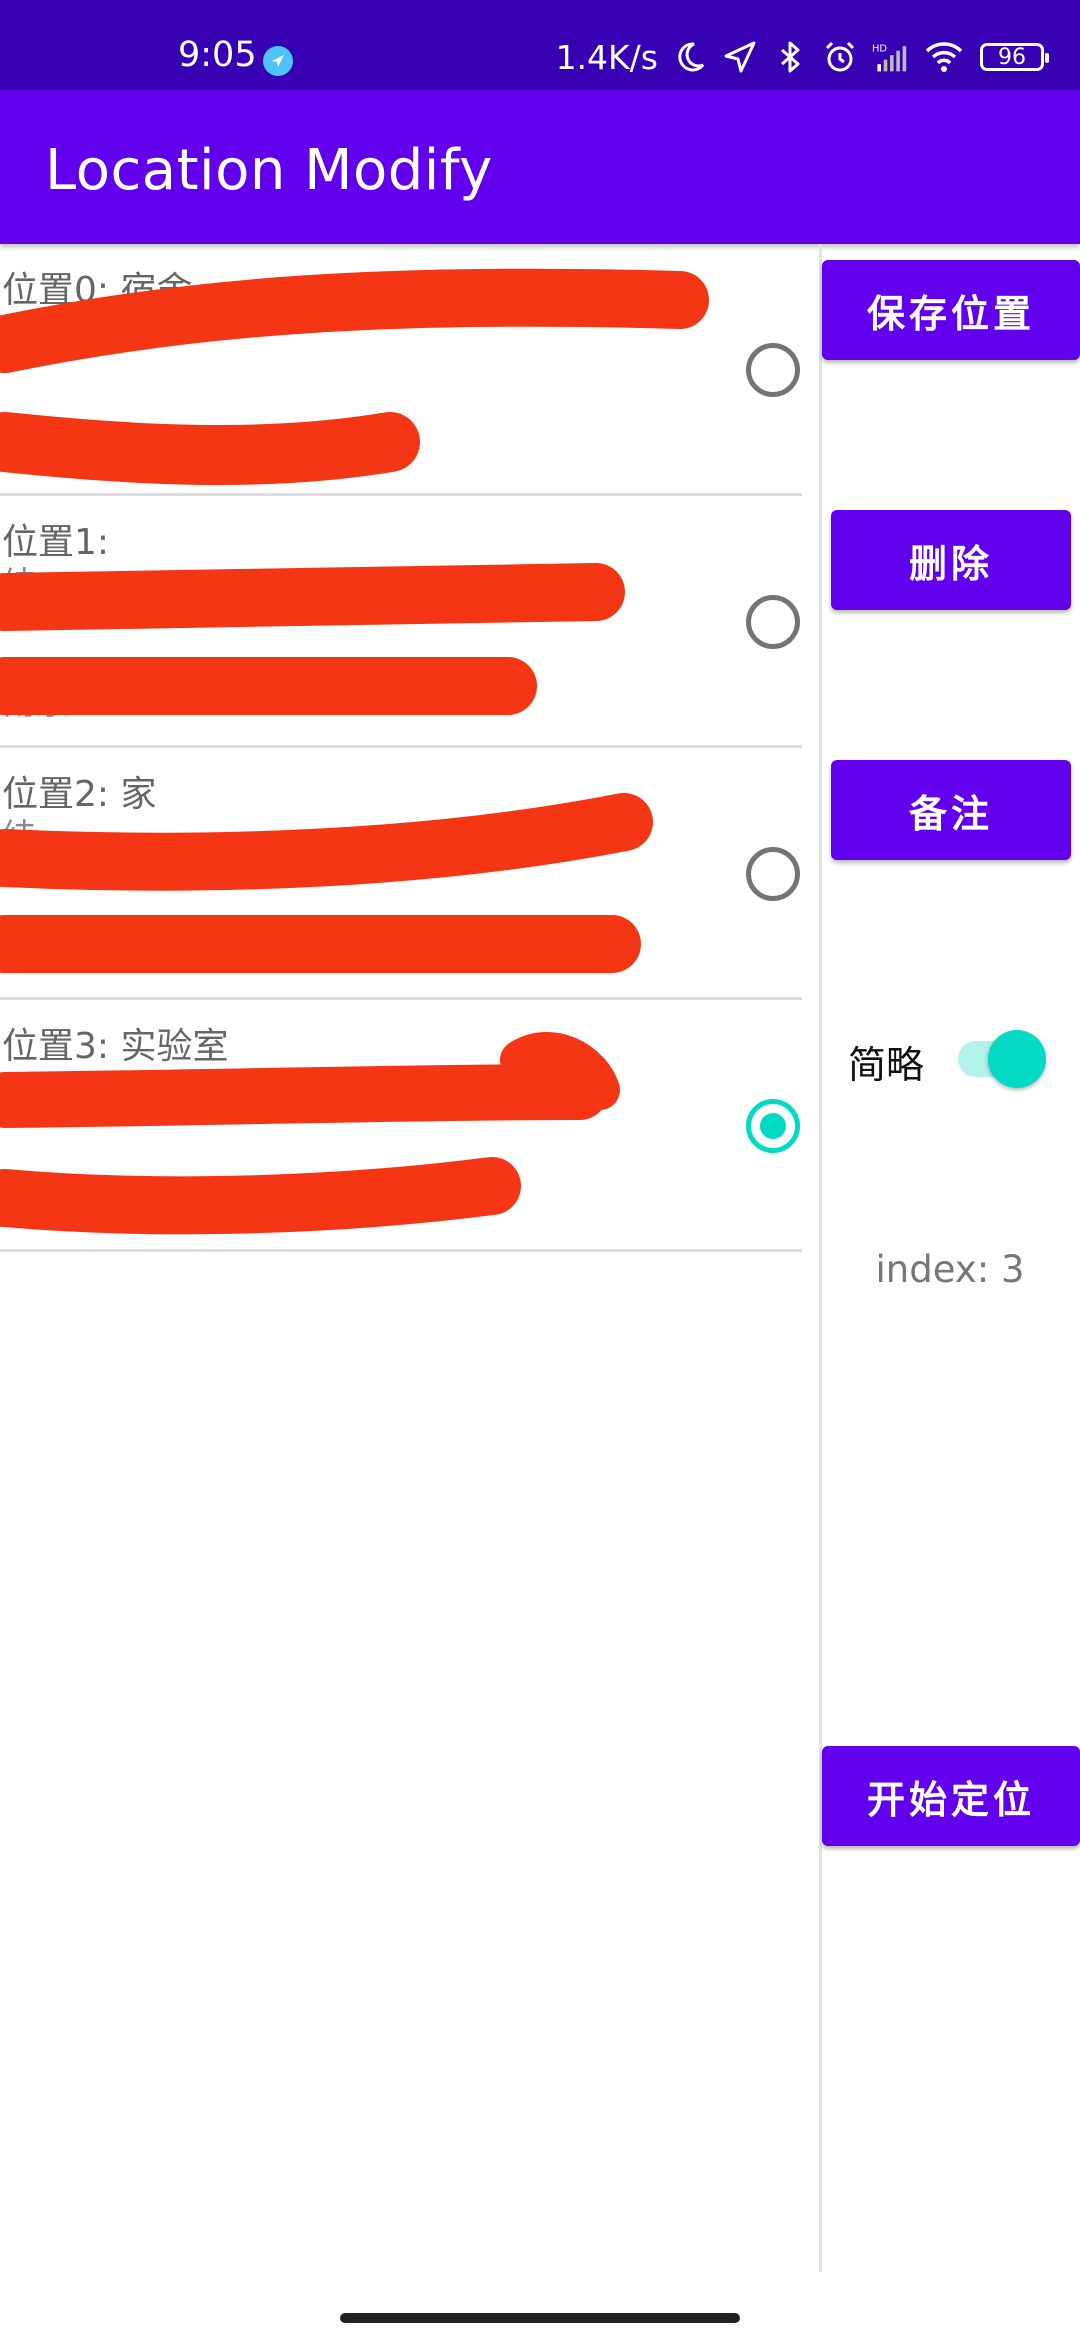 Image resolution: width=1080 pixels, height=2340 pixels. I want to click on list-item: 位置0: 宿舍 纬, so click(401, 370).